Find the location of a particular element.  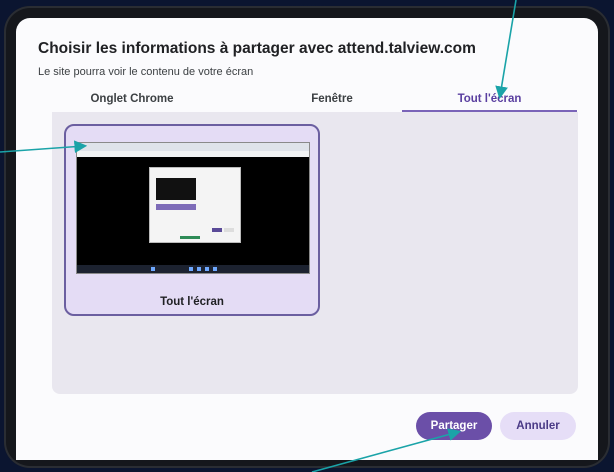

tab-chrome-tab: Onglet Chrome is located at coordinates (132, 99).